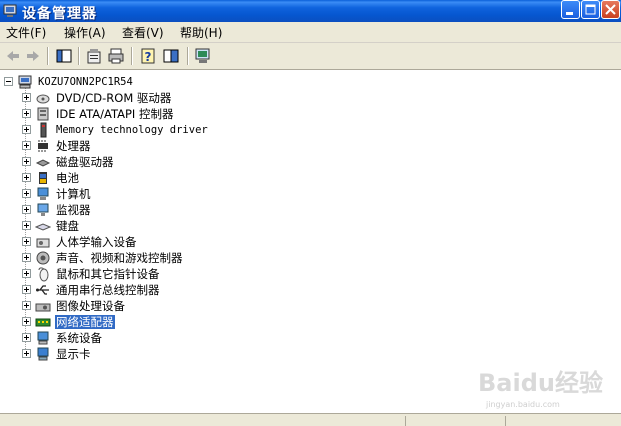 The height and width of the screenshot is (426, 621). What do you see at coordinates (43, 322) in the screenshot?
I see `network-adapter-icon` at bounding box center [43, 322].